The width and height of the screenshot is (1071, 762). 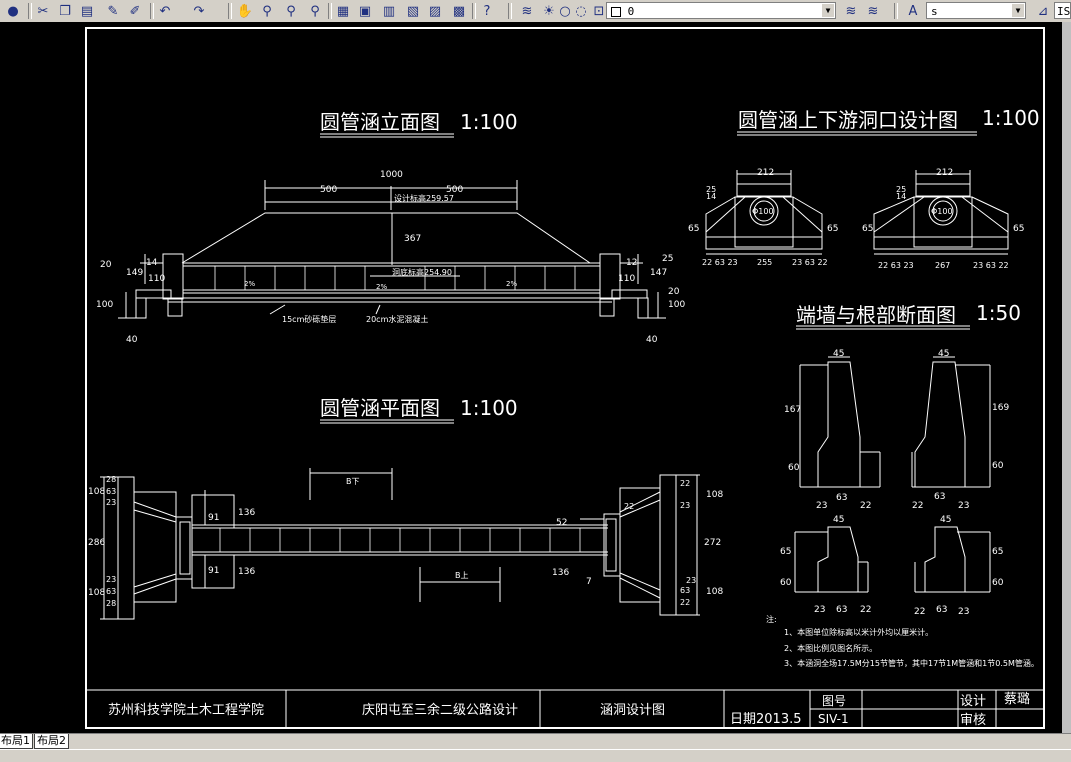 I want to click on layer-color-swatch, so click(x=616, y=12).